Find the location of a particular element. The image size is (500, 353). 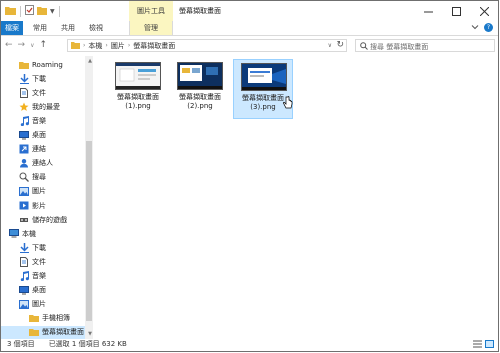

nav-buttons: ← → ∨ ↑ is located at coordinates (26, 45).